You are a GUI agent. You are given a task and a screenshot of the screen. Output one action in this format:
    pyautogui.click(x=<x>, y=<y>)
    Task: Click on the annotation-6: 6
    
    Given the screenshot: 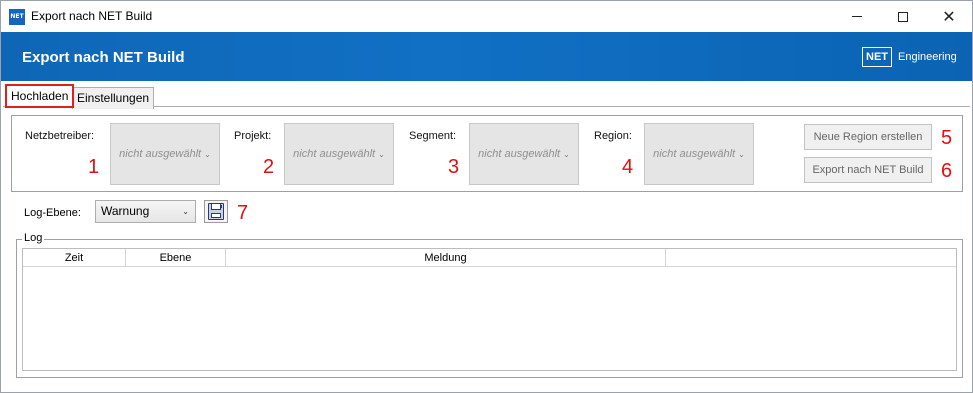 What is the action you would take?
    pyautogui.click(x=947, y=171)
    